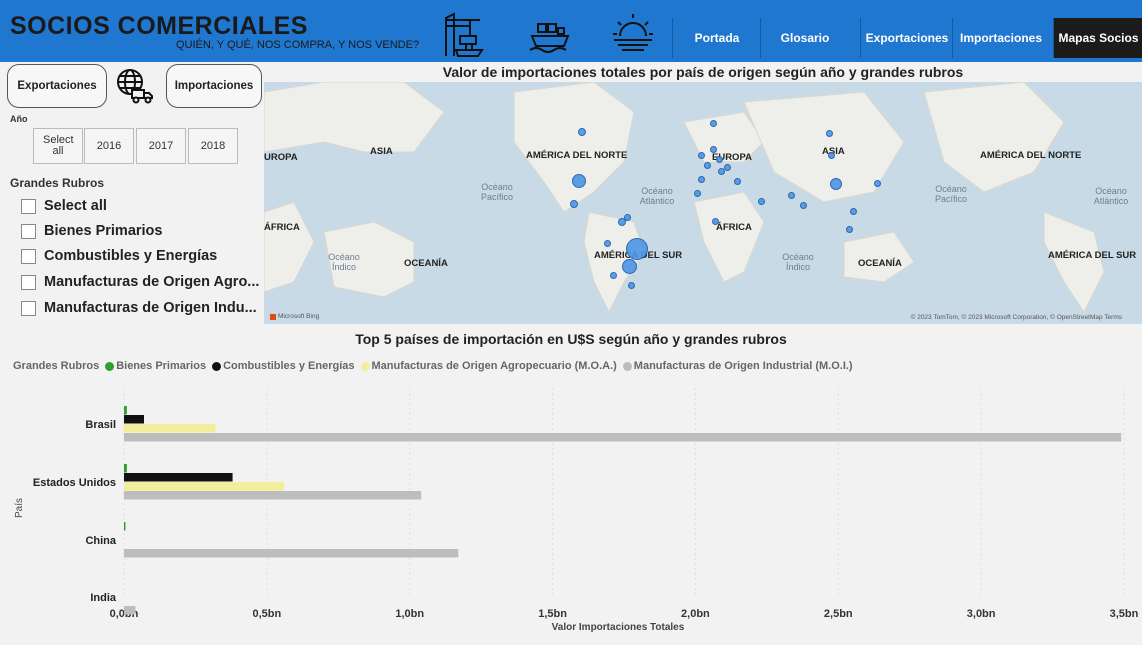 The image size is (1142, 645). I want to click on nav-importaciones-button: Importaciones, so click(1000, 38).